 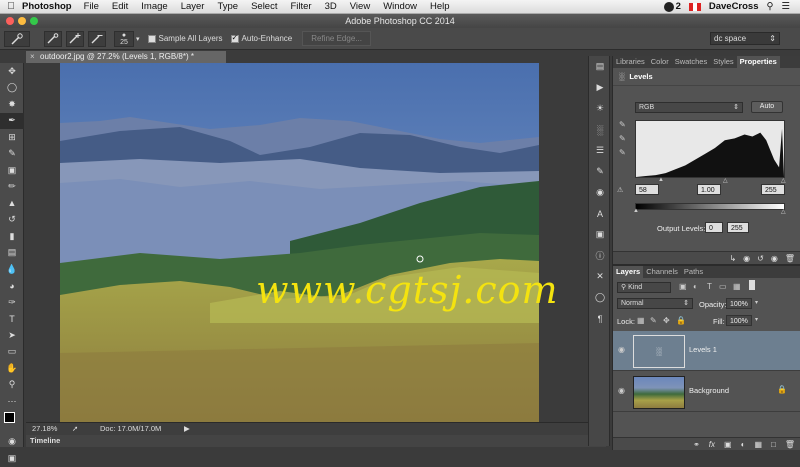 What do you see at coordinates (752, 285) in the screenshot?
I see `filter-toggle` at bounding box center [752, 285].